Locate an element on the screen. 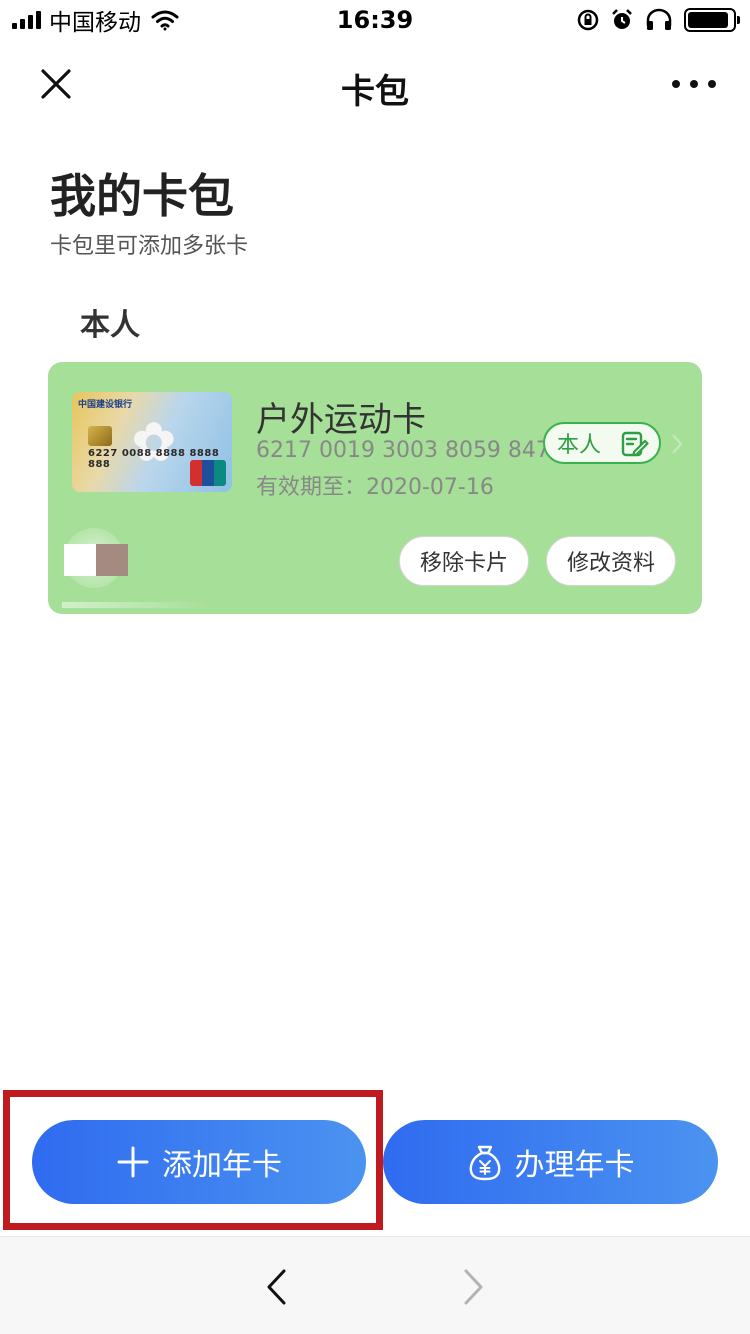 The height and width of the screenshot is (1334, 750). card-thumbnail-bank: 中国建设银行 is located at coordinates (105, 405).